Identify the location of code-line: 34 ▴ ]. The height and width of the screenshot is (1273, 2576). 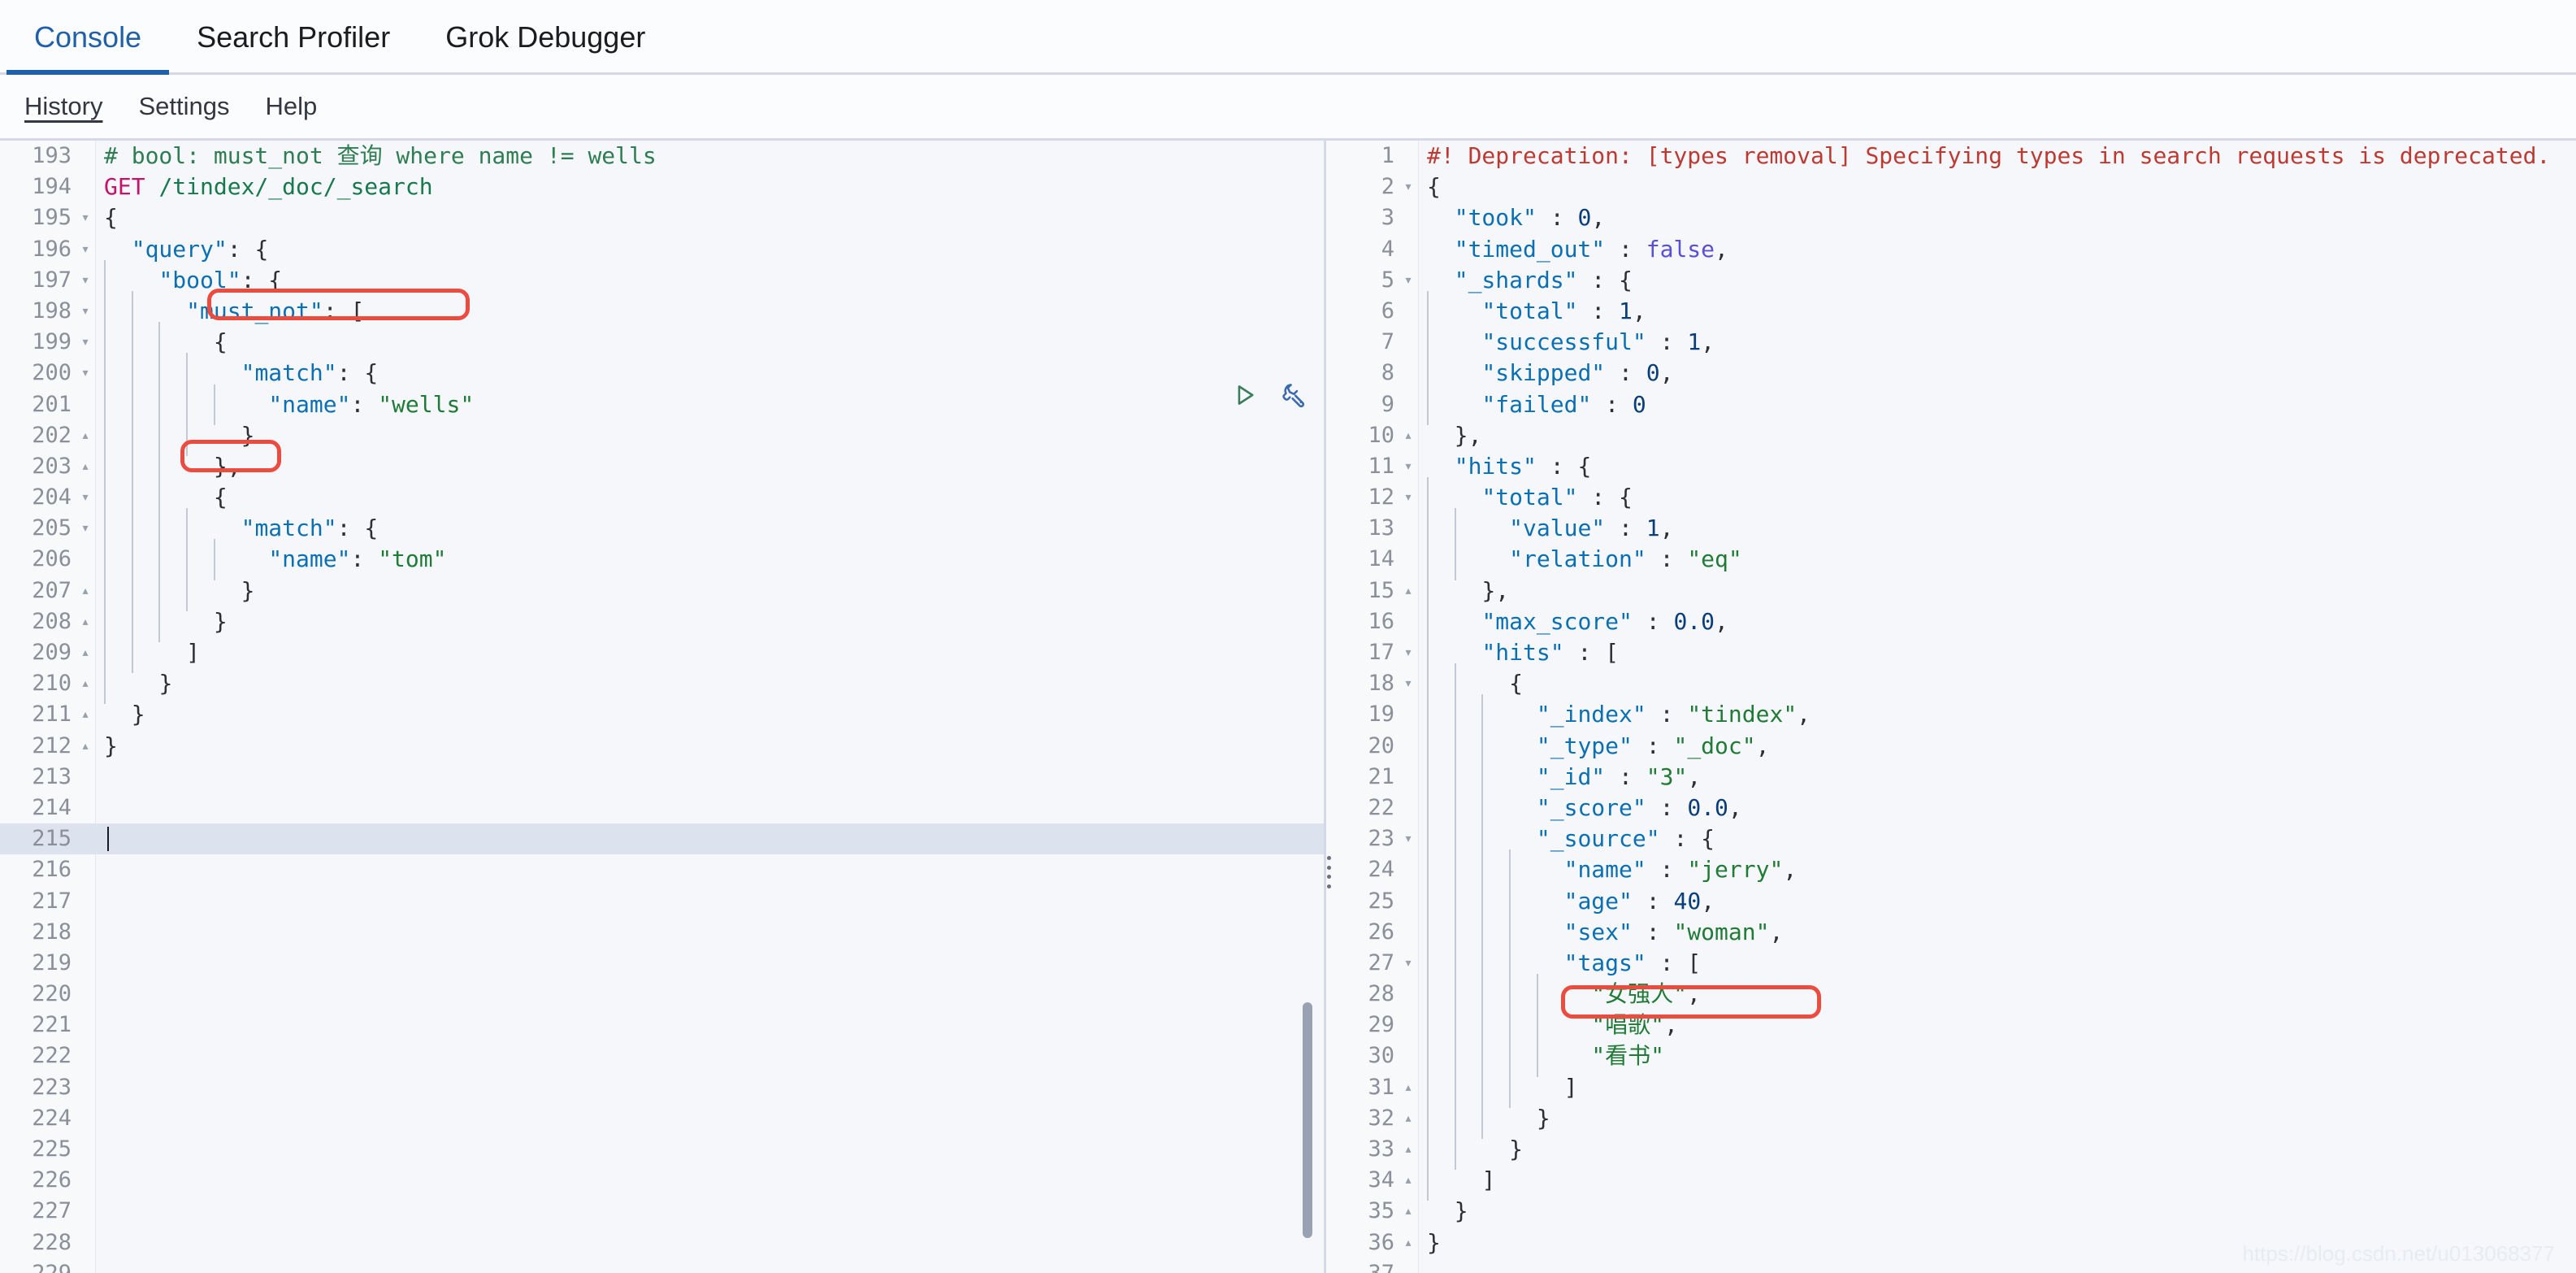
(1950, 1180).